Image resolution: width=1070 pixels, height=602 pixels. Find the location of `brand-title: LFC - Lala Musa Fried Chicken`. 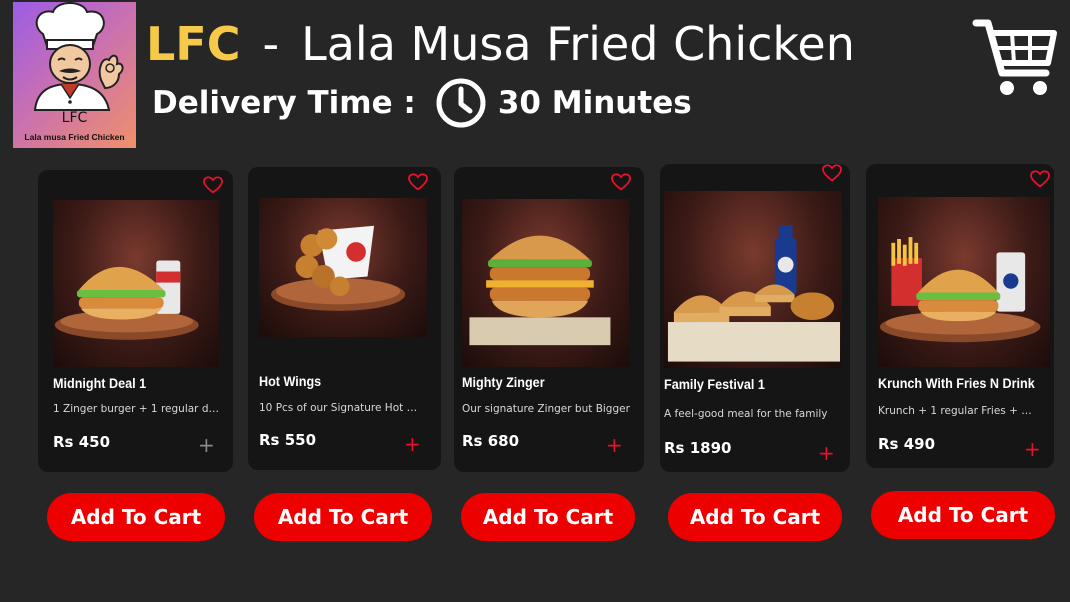

brand-title: LFC - Lala Musa Fried Chicken is located at coordinates (500, 44).